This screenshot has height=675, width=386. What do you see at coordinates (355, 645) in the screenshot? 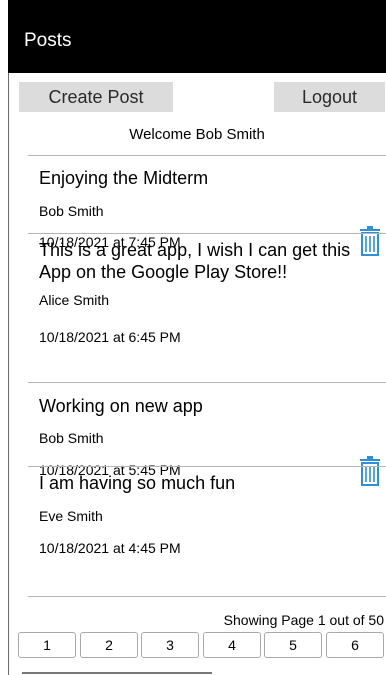
I see `page-button-6: 6` at bounding box center [355, 645].